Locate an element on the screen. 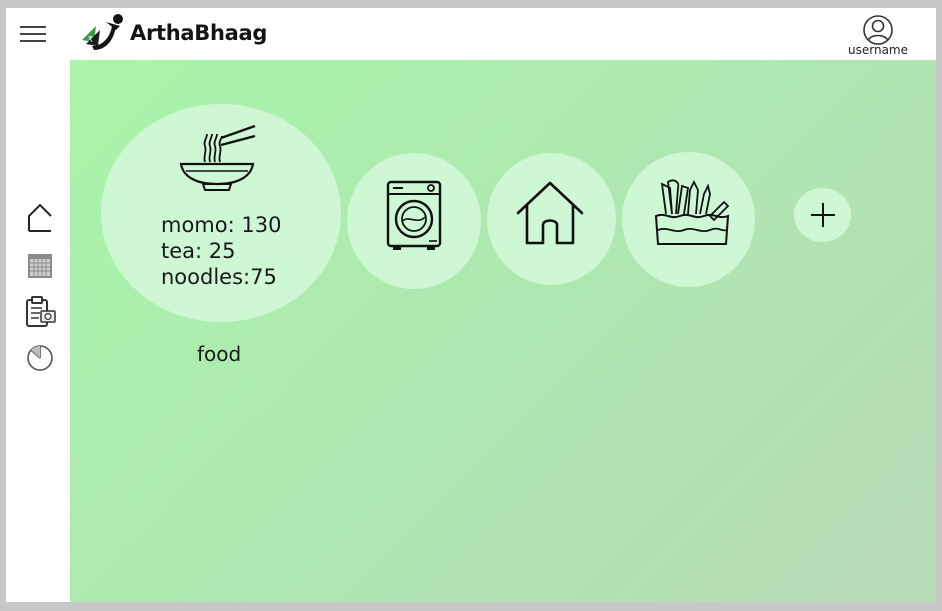 This screenshot has width=942, height=611. add-category-button is located at coordinates (822, 215).